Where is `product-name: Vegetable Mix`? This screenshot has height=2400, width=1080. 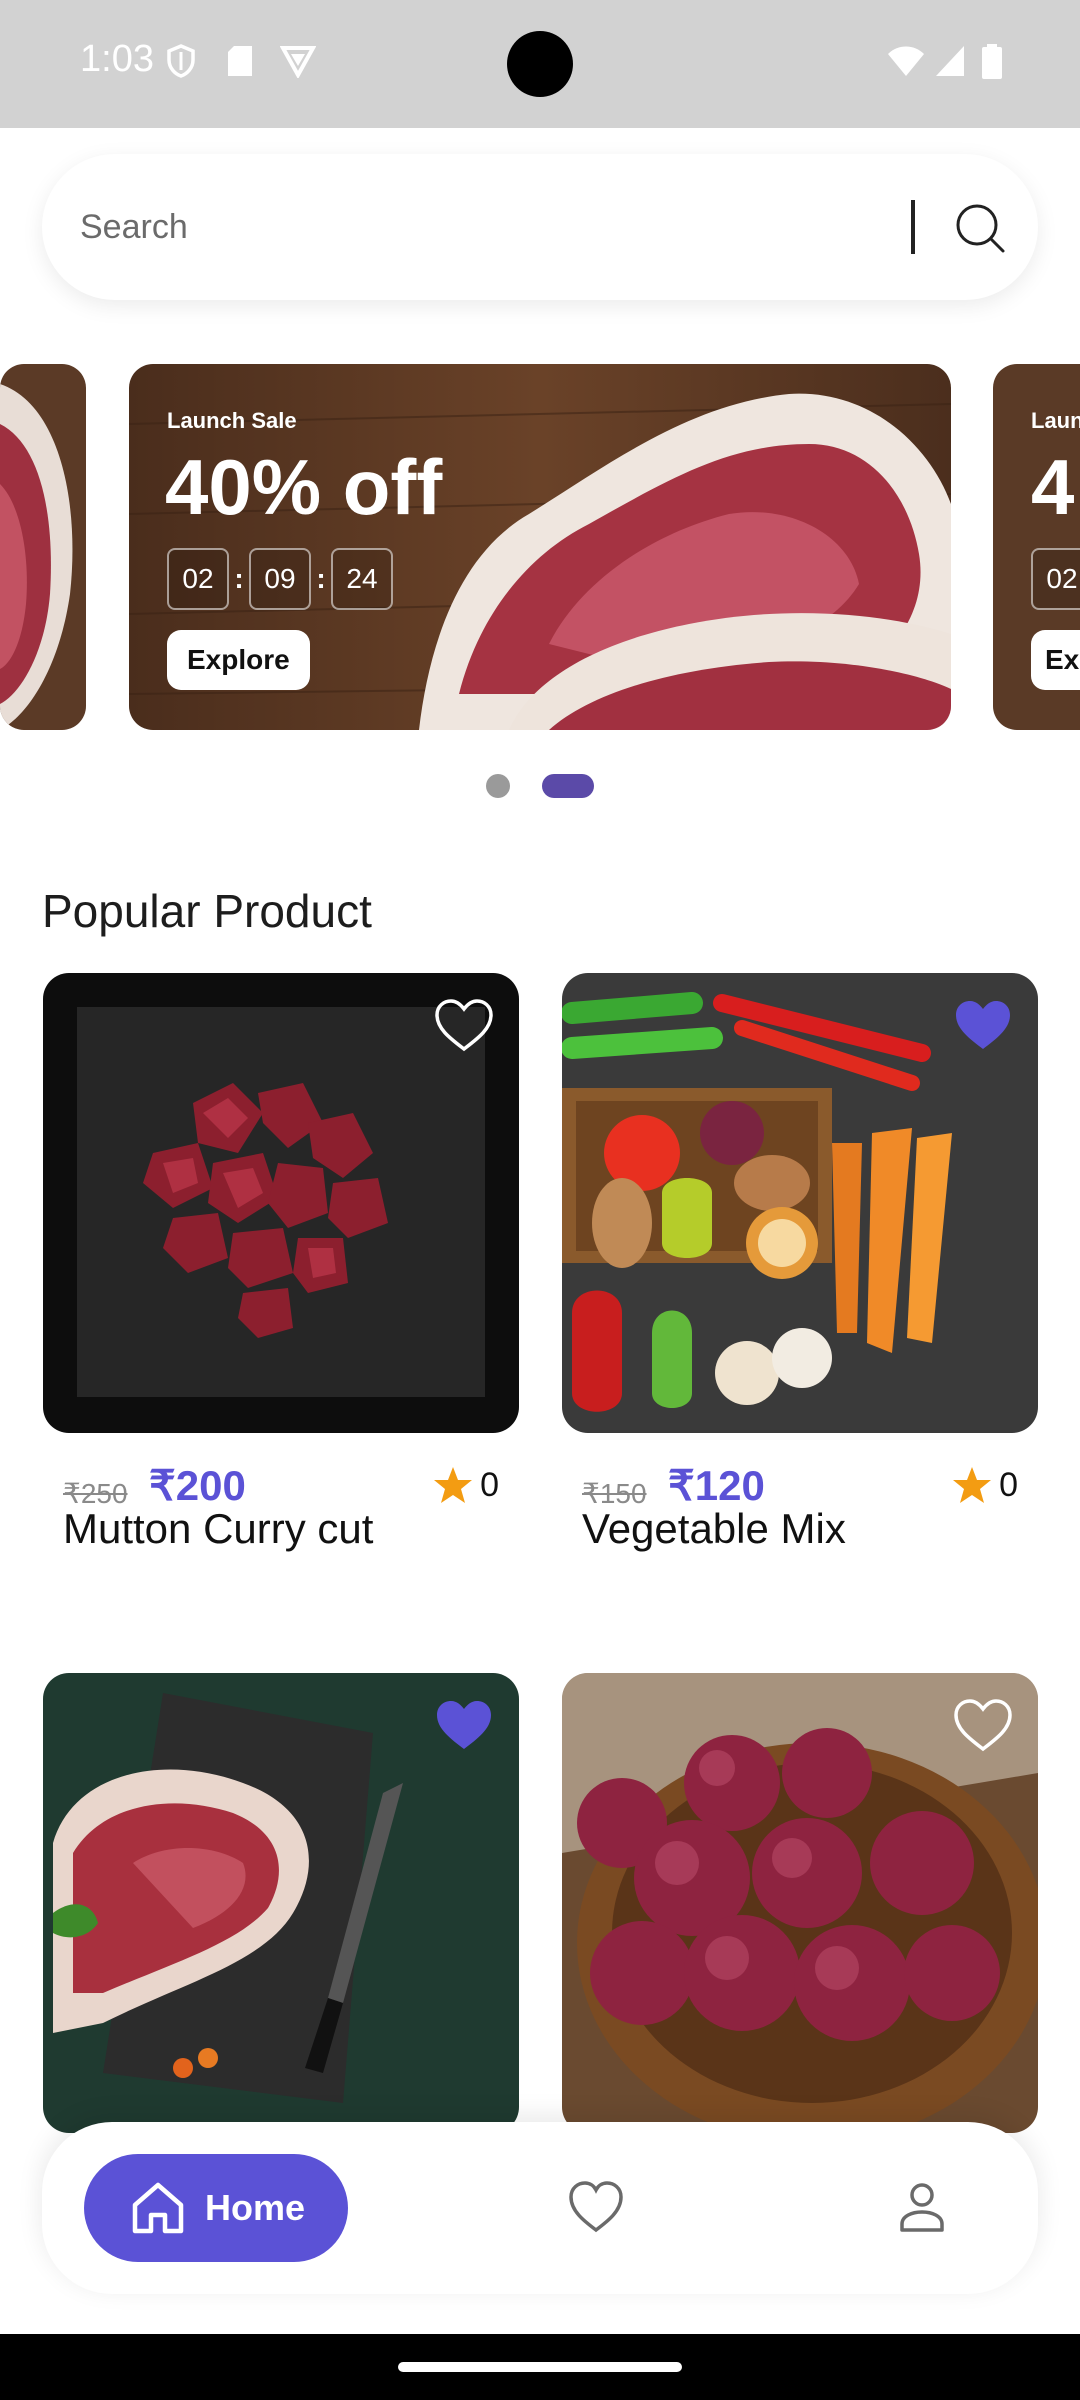
product-name: Vegetable Mix is located at coordinates (714, 1528).